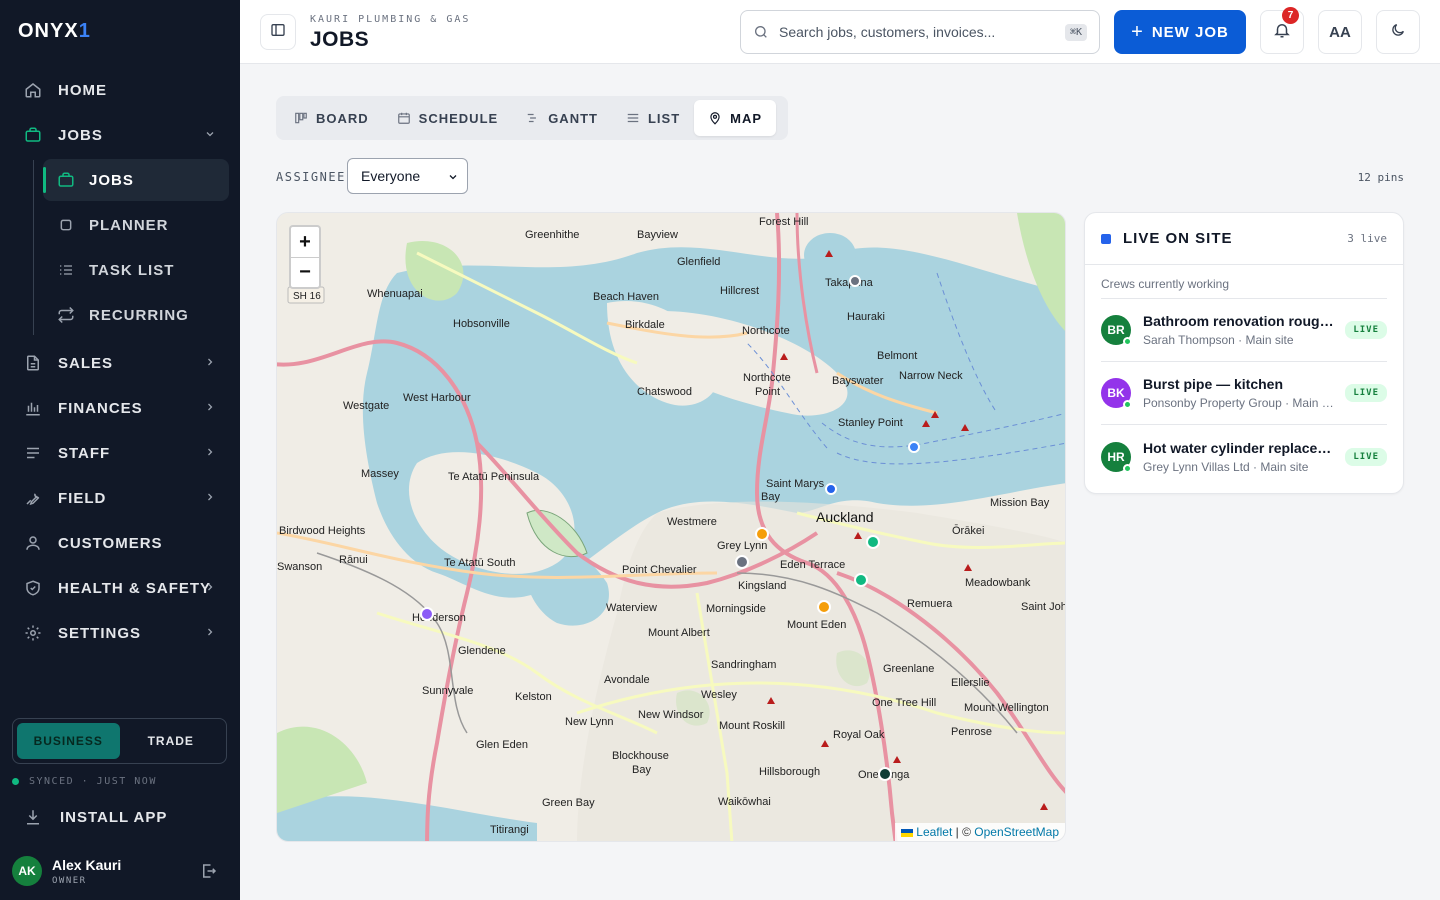  I want to click on app-logo: ONYX1, so click(54, 31).